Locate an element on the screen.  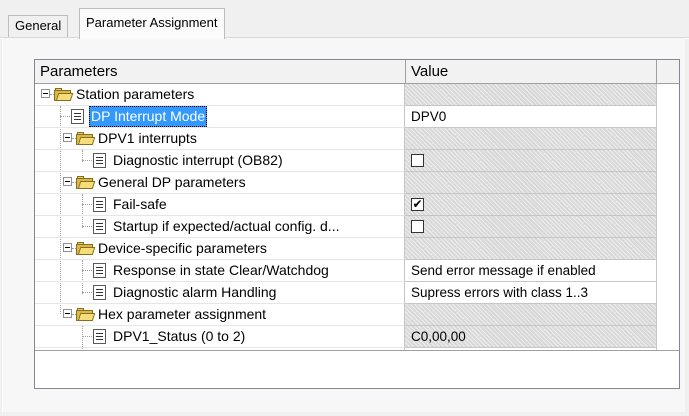
table-row: Hex parameter assignment is located at coordinates (346, 315).